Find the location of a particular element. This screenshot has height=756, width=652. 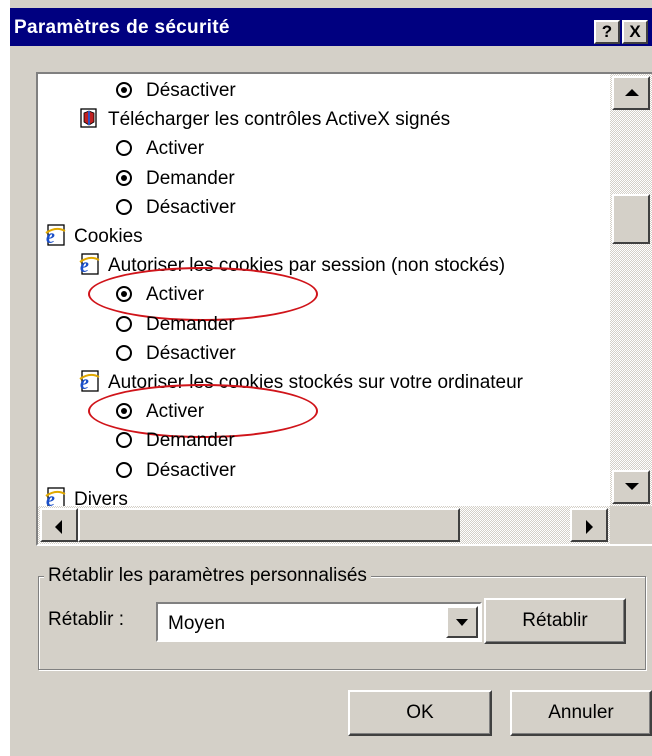

scroll-thumb is located at coordinates (631, 219).